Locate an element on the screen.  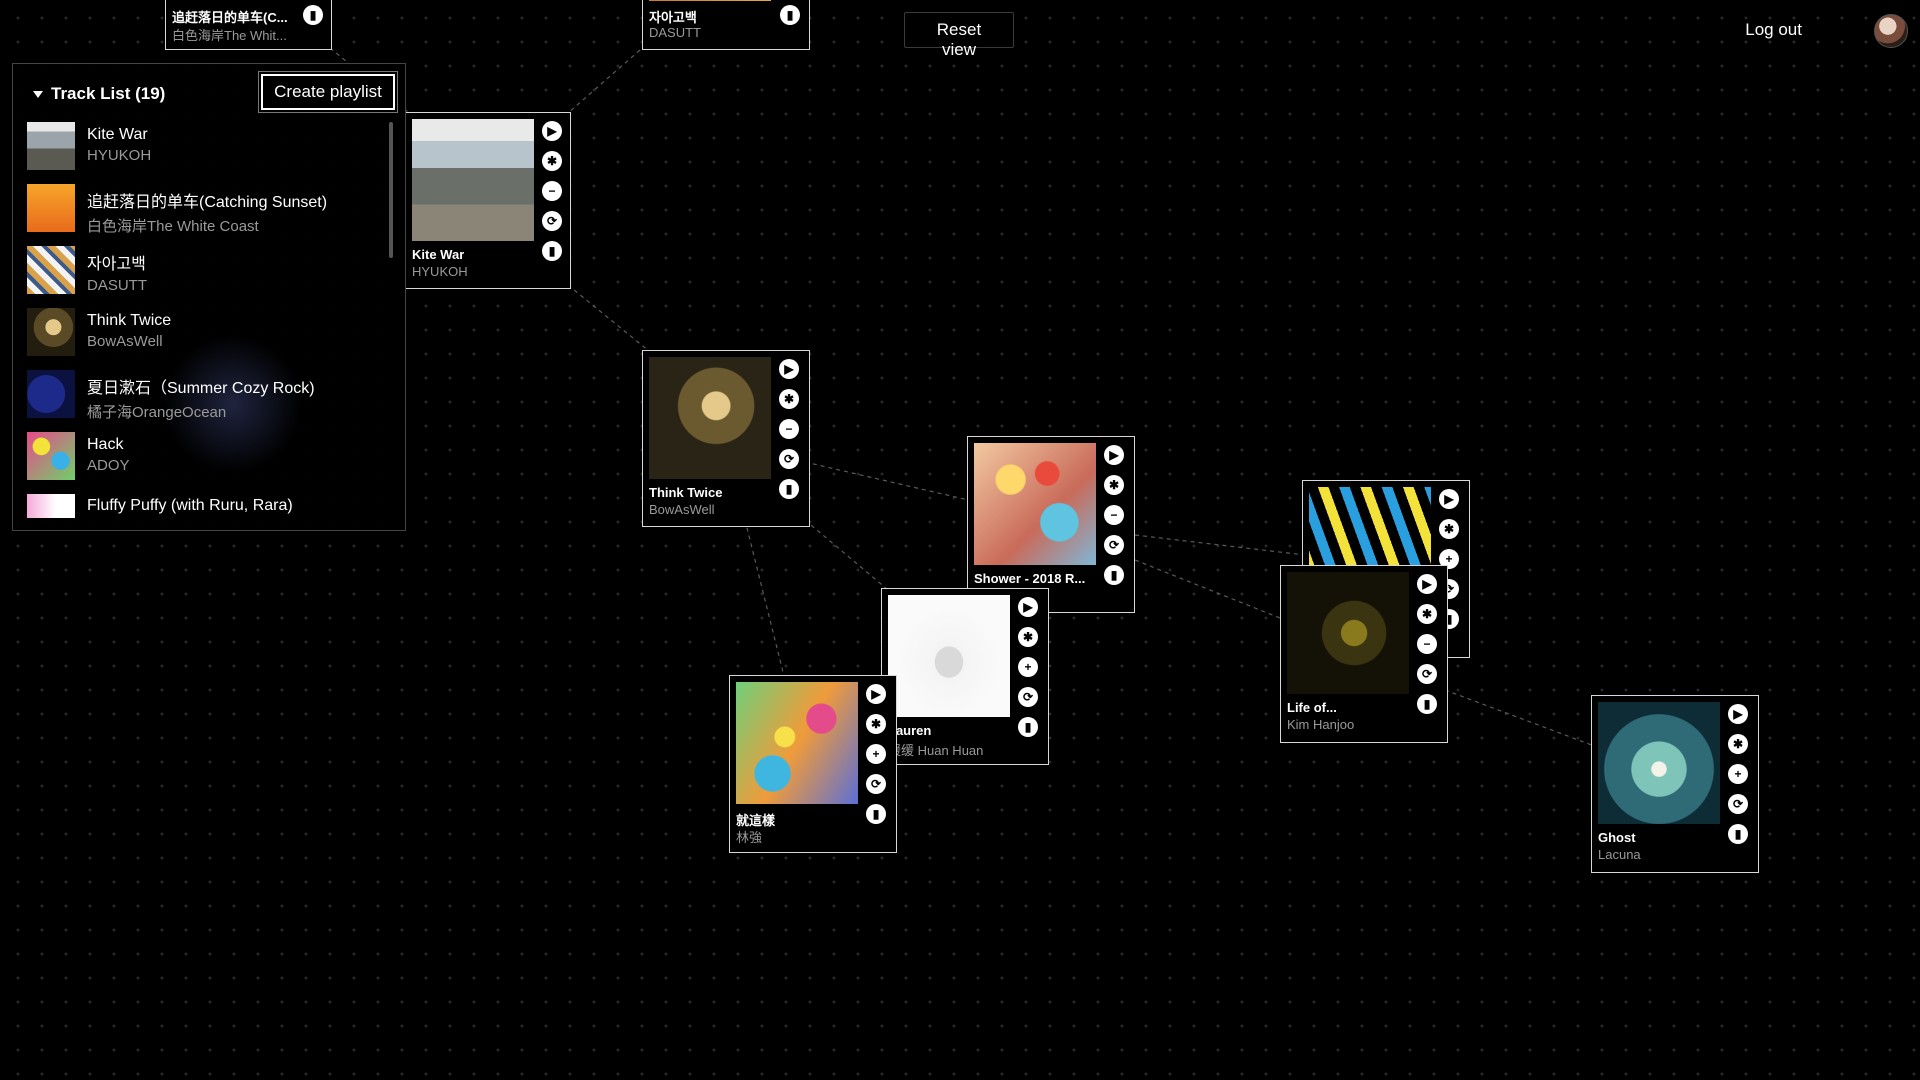
track-title: Hack is located at coordinates (105, 444).